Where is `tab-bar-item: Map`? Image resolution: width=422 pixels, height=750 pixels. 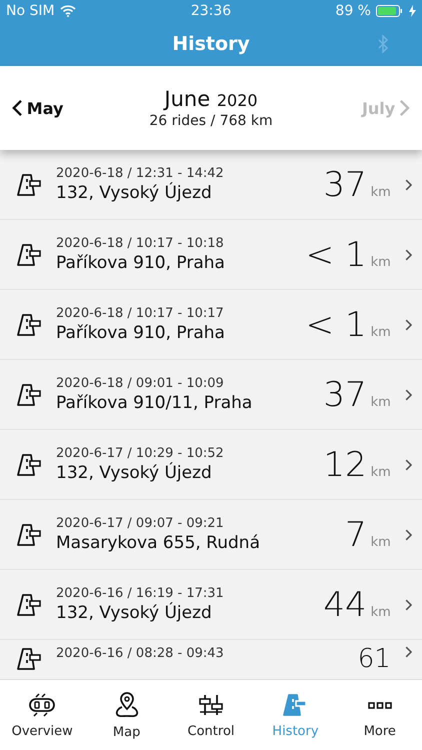 tab-bar-item: Map is located at coordinates (126, 715).